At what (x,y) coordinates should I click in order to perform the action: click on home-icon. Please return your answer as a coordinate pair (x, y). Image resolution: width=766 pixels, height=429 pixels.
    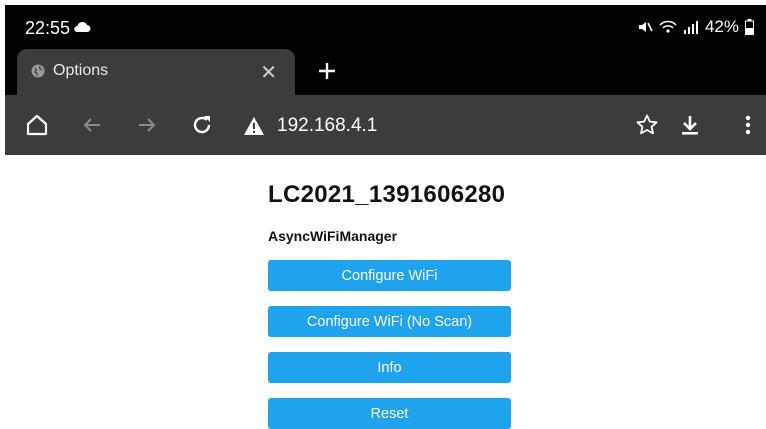
    Looking at the image, I should click on (37, 125).